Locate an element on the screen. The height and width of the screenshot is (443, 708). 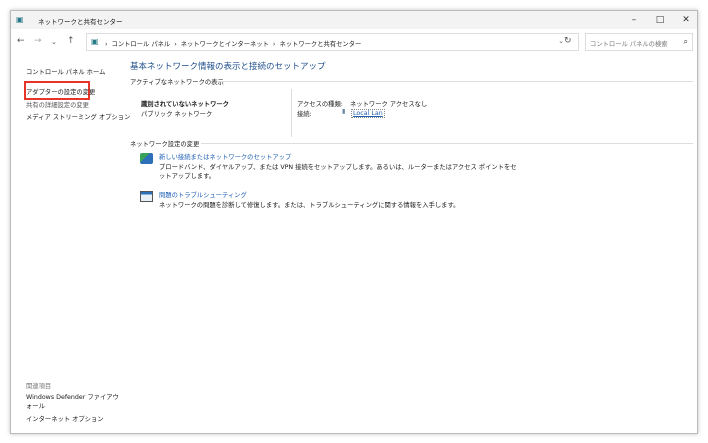
crumb-network-center: ネットワークと共有センター is located at coordinates (320, 44).